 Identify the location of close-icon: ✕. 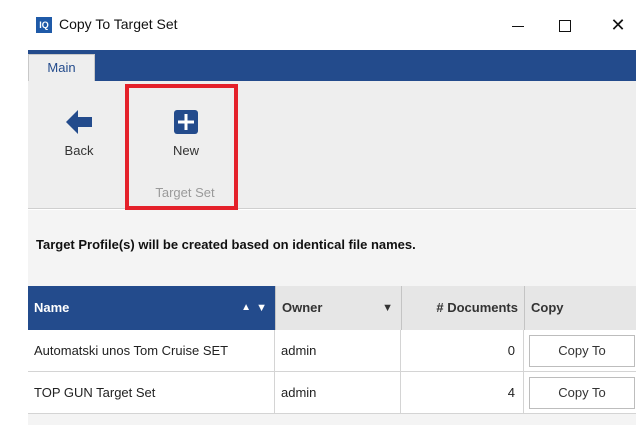
(618, 25).